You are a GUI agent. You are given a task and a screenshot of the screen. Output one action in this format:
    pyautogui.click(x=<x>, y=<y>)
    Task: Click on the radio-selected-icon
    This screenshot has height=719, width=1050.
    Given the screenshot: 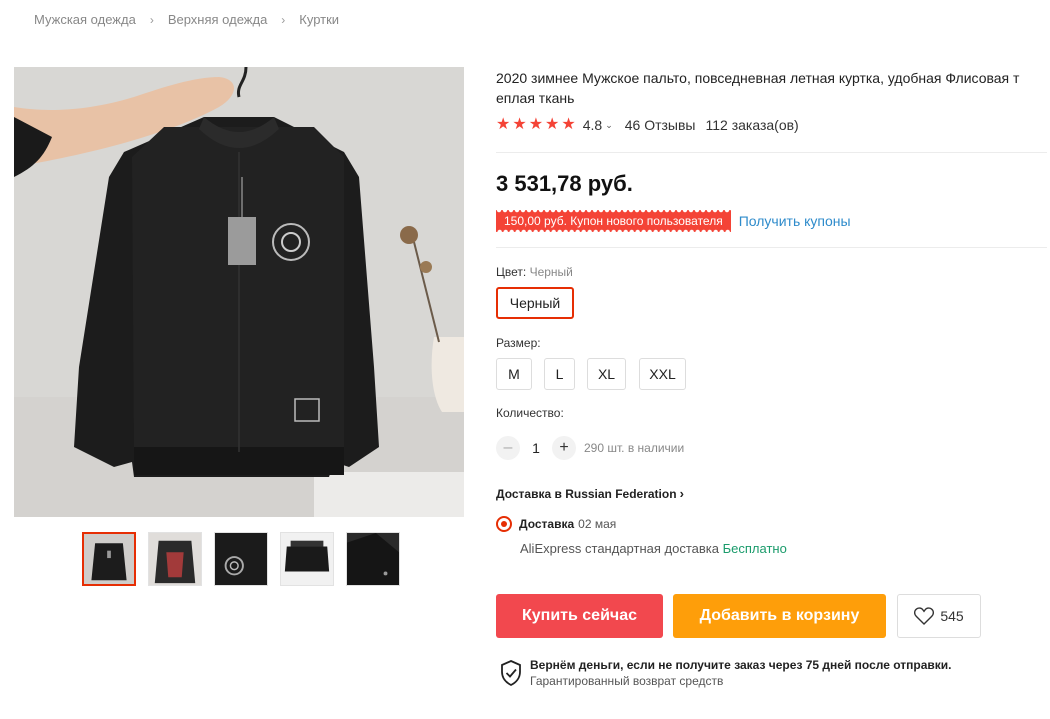 What is the action you would take?
    pyautogui.click(x=504, y=524)
    